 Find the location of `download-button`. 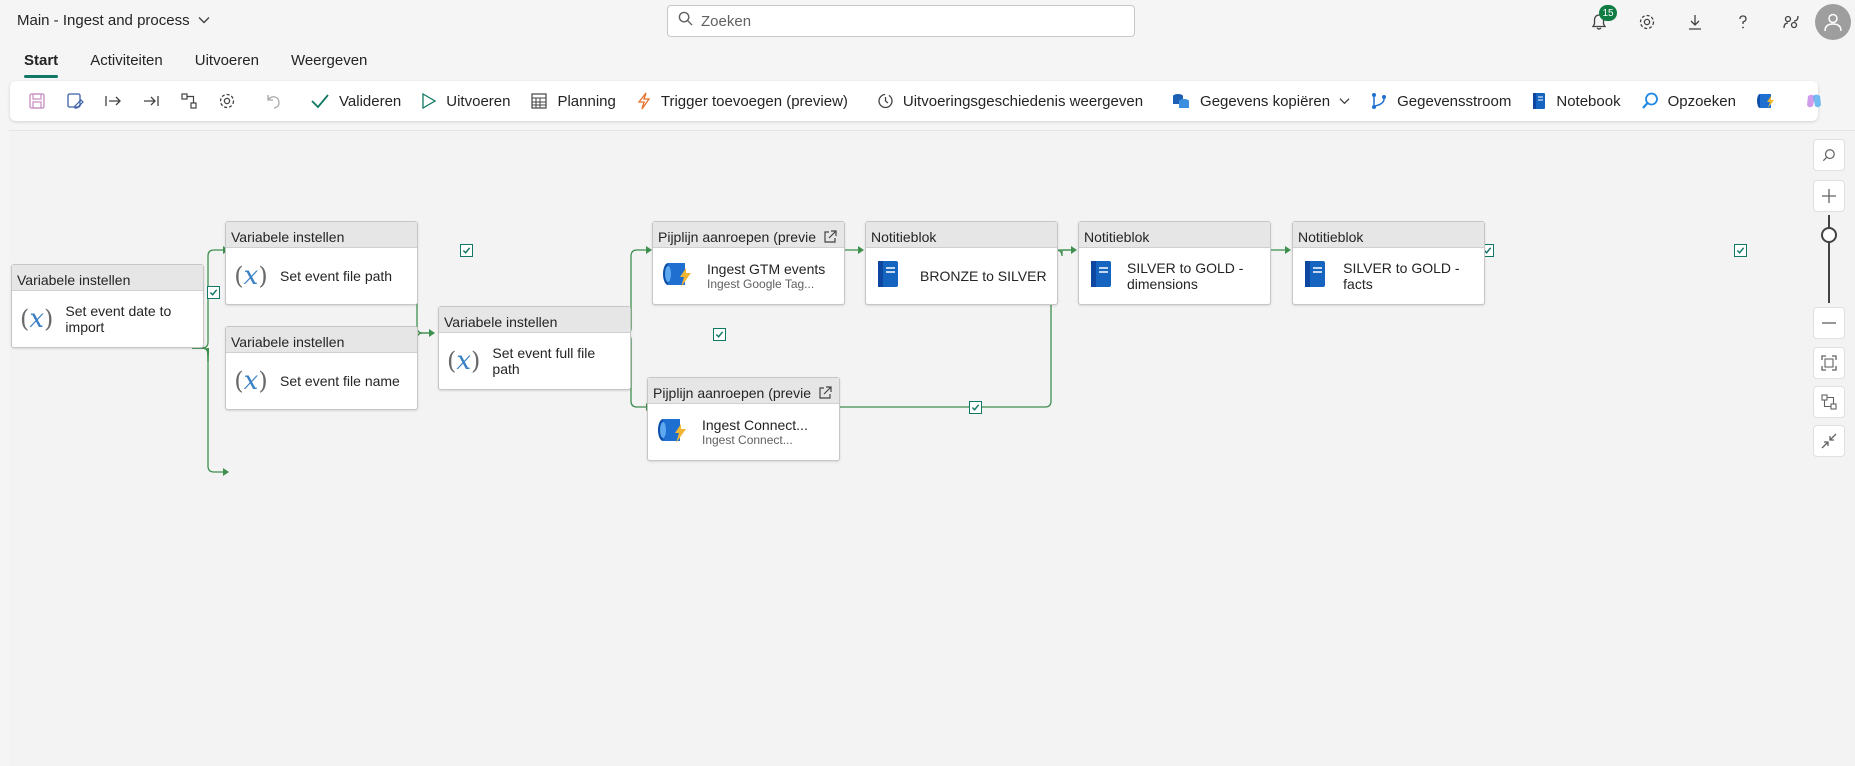

download-button is located at coordinates (1695, 22).